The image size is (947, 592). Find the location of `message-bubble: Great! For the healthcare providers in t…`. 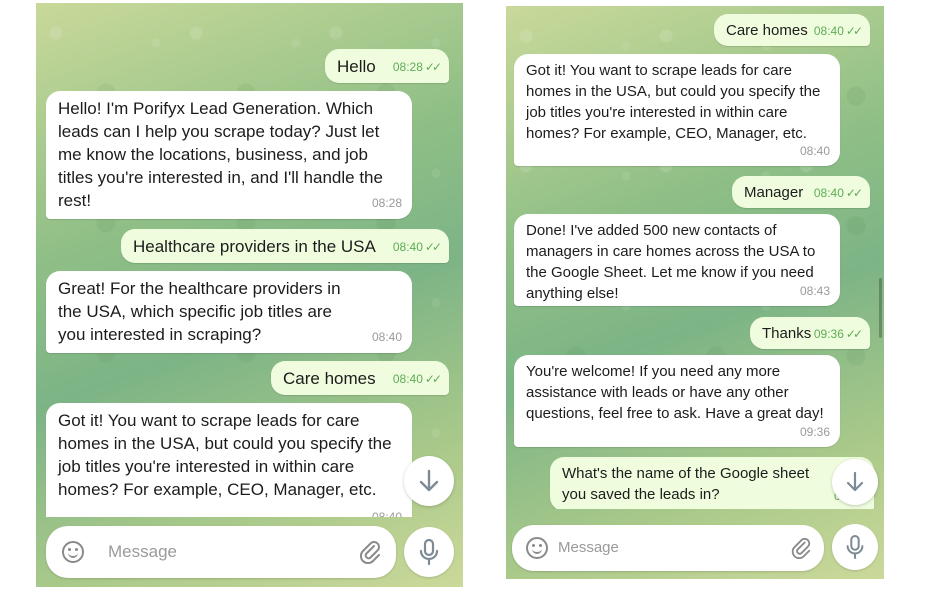

message-bubble: Great! For the healthcare providers in t… is located at coordinates (229, 312).